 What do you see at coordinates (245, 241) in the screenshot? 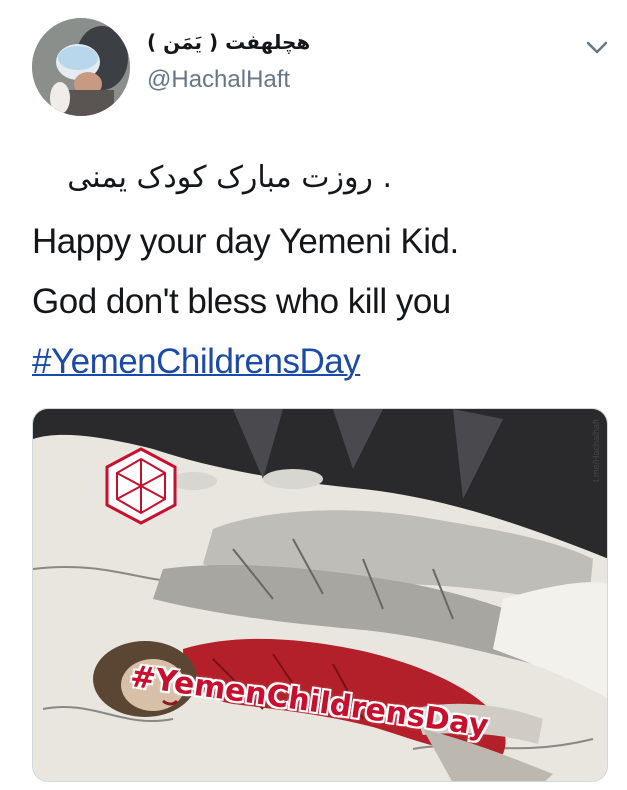
I see `tweet-line-1: Happy your day Yemeni Kid.` at bounding box center [245, 241].